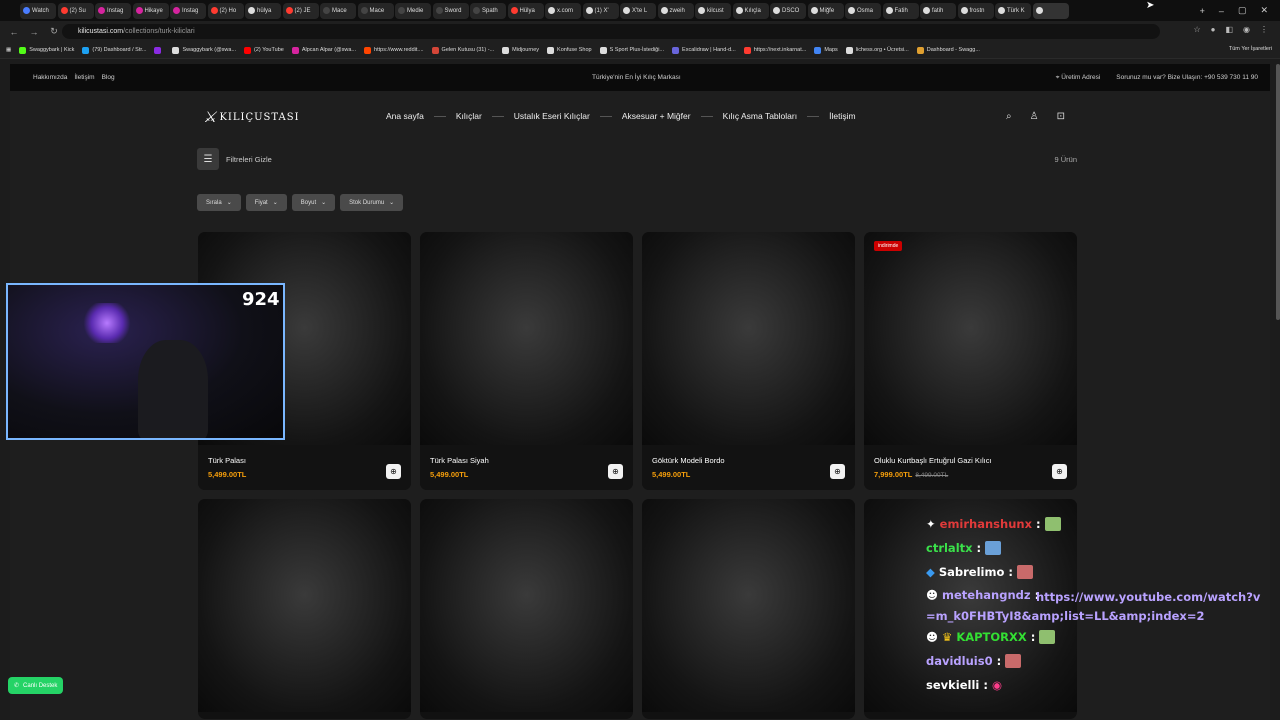 This screenshot has width=1280, height=720. Describe the element at coordinates (1009, 116) in the screenshot. I see `search-icon: ⌕` at that location.